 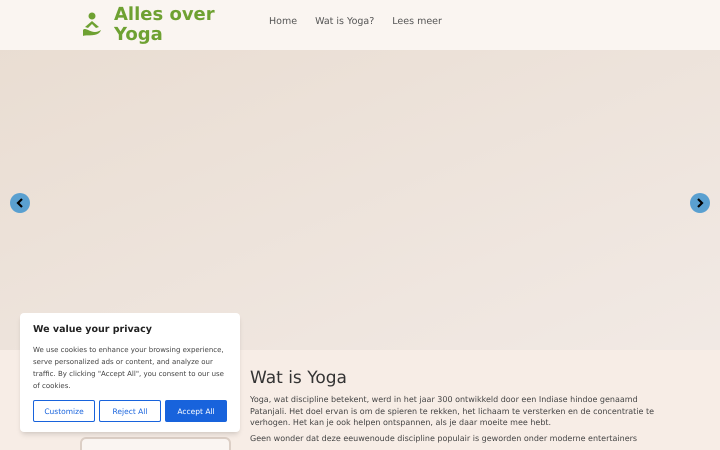 I want to click on article-paragraph: Geen wonder dat deze eeuwenoude discipline populair is geworden onder moderne entertainers, so click(x=444, y=438).